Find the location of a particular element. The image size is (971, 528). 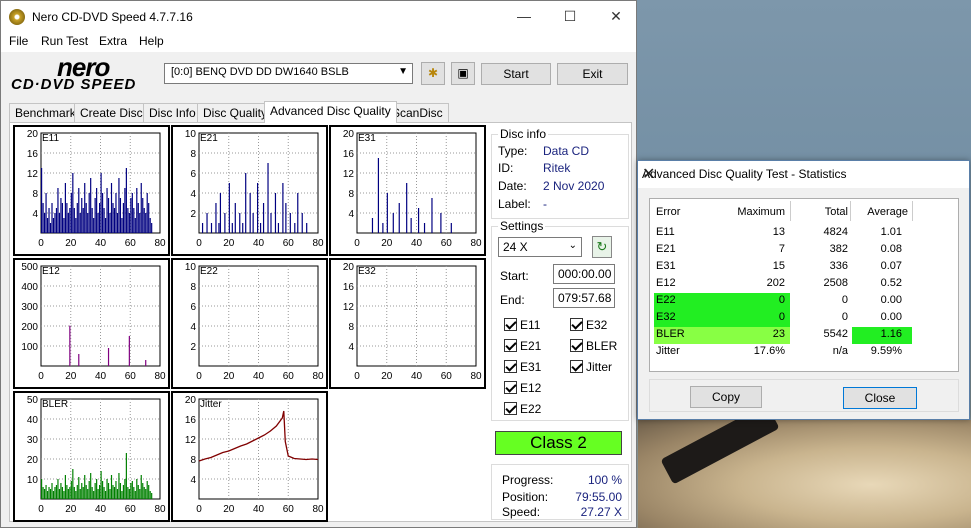

x-tick-label: 20 is located at coordinates (387, 376).